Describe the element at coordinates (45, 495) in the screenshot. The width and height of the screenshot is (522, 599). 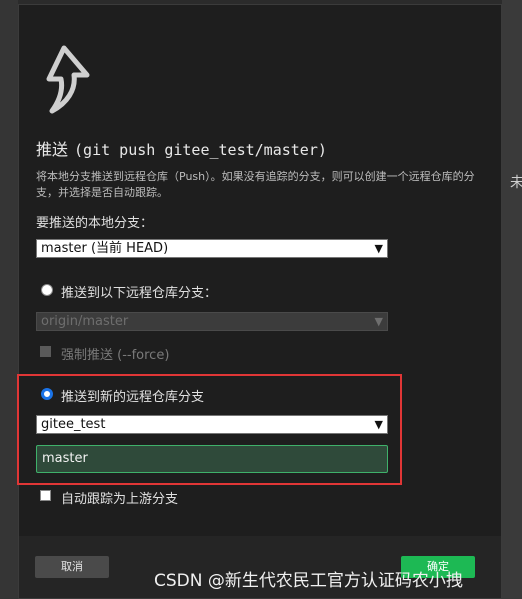
I see `track-upstream-checkbox` at that location.